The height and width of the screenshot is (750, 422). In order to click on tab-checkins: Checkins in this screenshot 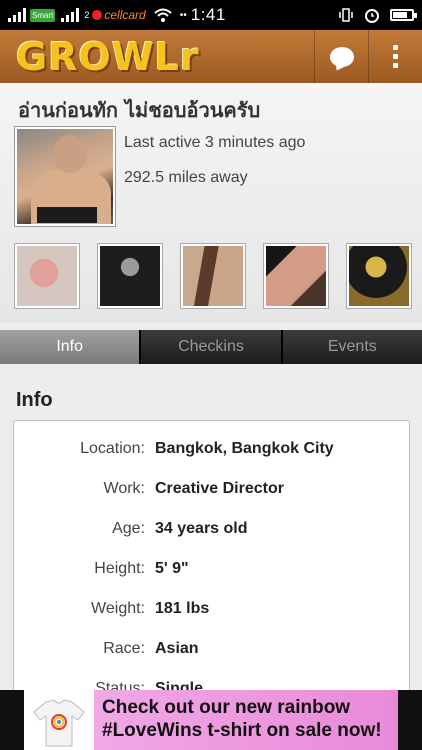, I will do `click(212, 347)`.